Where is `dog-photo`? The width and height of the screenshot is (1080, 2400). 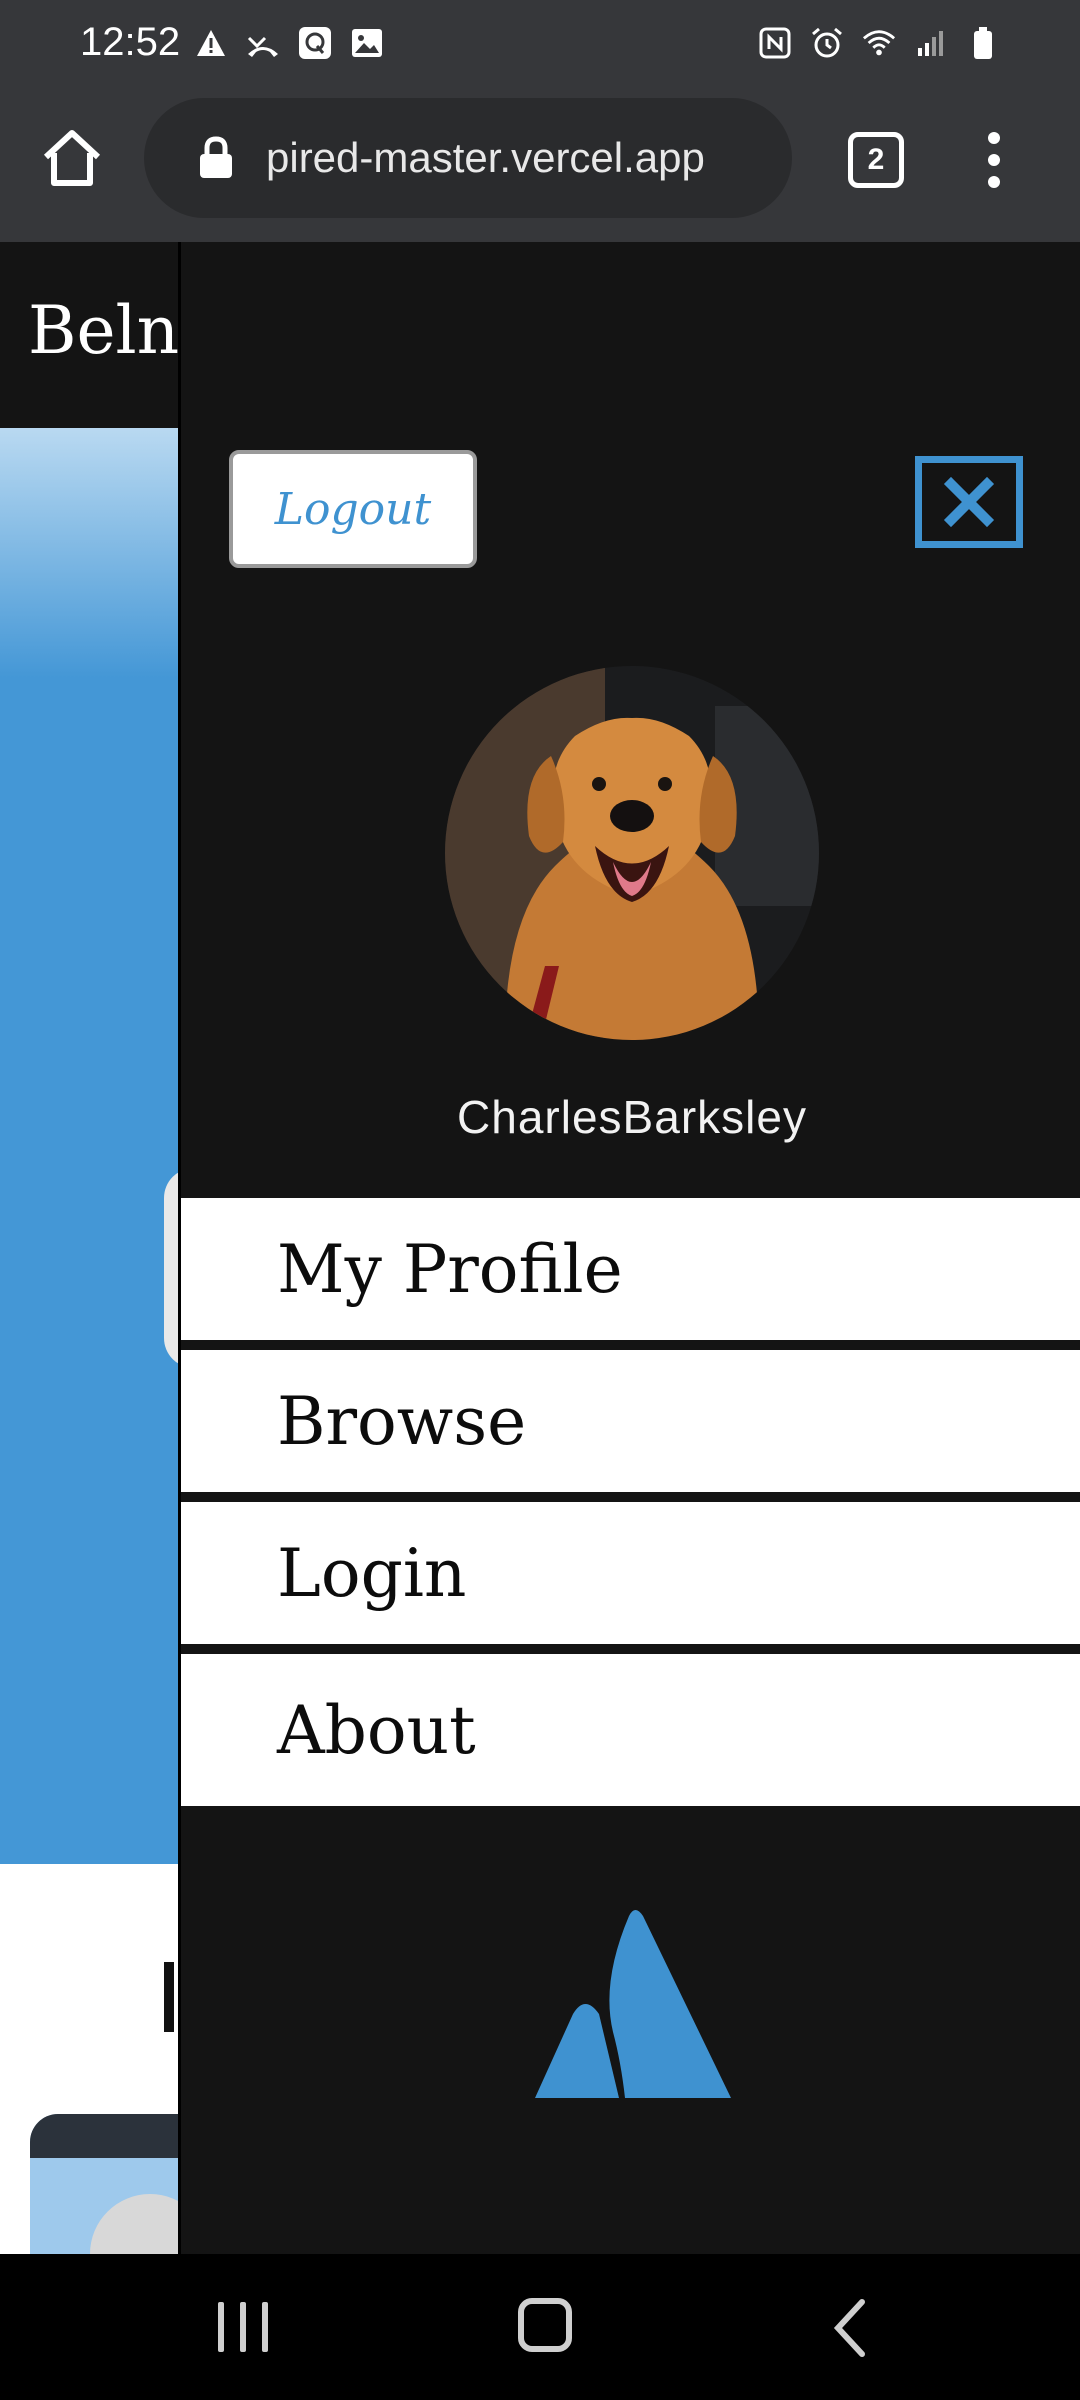
dog-photo is located at coordinates (632, 853).